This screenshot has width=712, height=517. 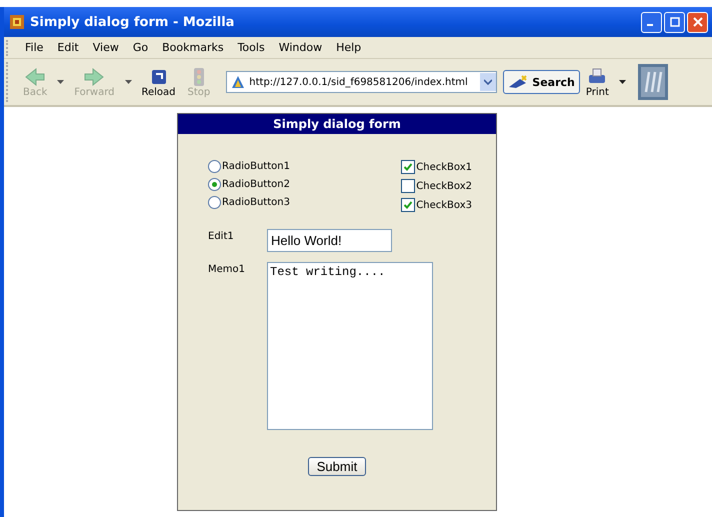 I want to click on minimize-icon, so click(x=650, y=25).